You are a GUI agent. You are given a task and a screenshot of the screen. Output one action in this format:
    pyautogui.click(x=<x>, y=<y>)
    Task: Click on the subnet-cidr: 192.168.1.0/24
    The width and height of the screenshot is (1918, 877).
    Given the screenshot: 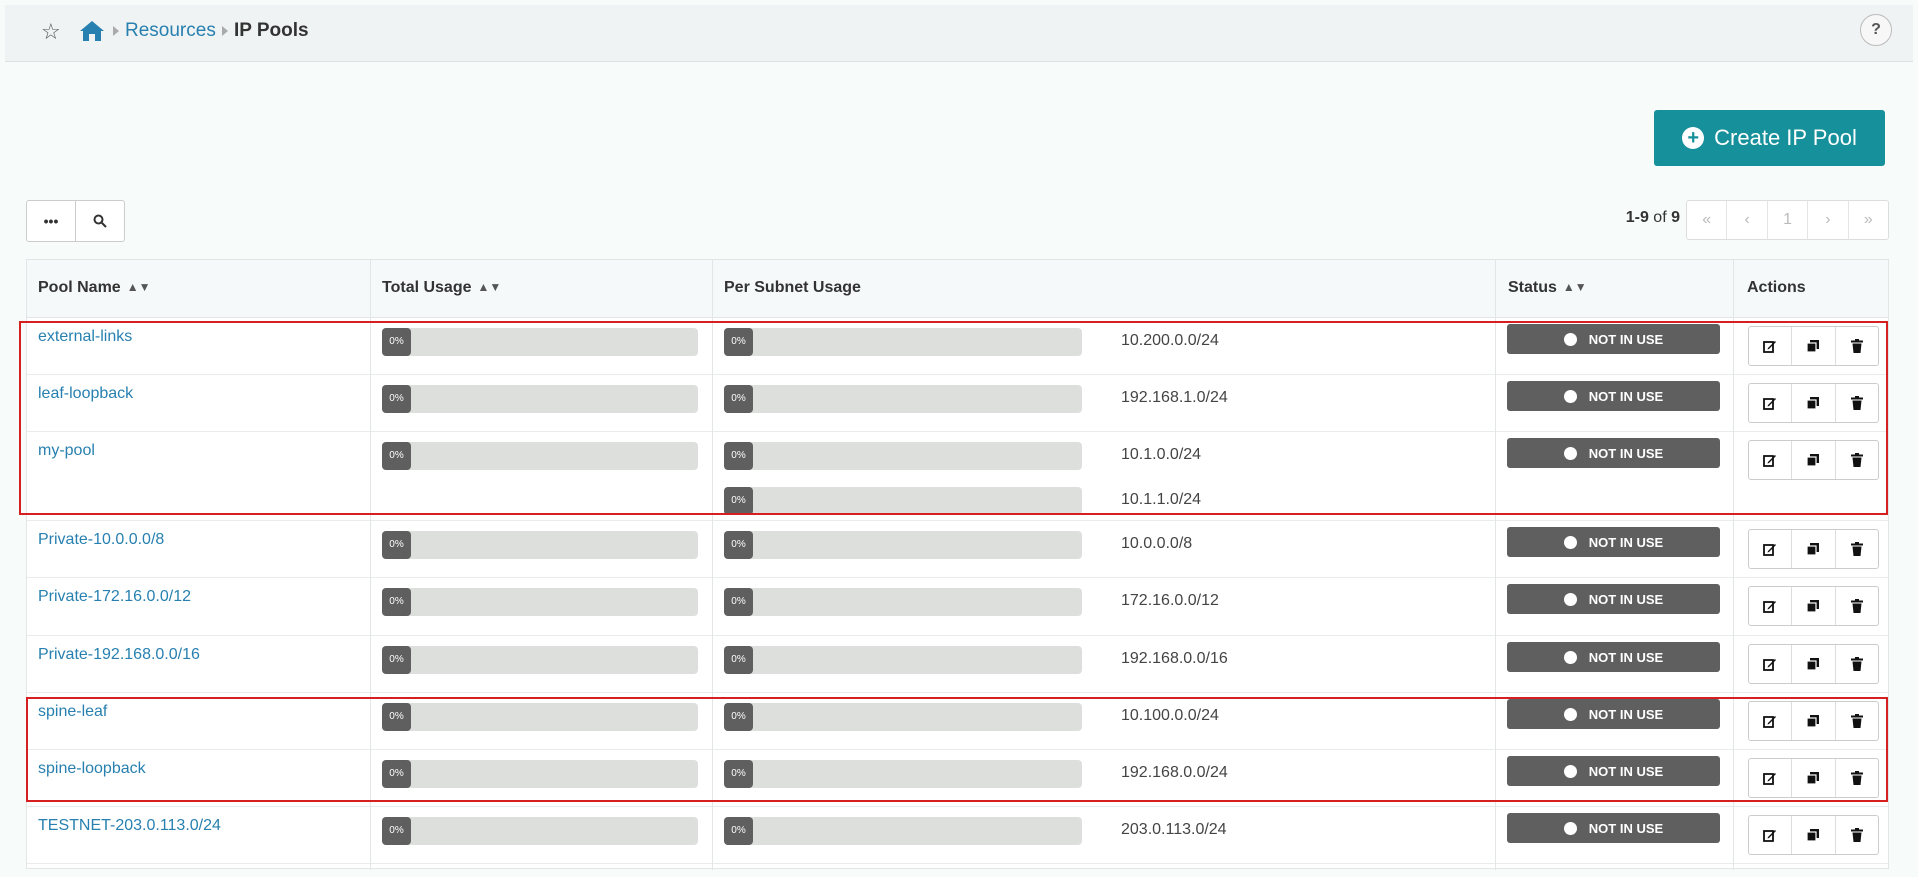 What is the action you would take?
    pyautogui.click(x=1174, y=397)
    